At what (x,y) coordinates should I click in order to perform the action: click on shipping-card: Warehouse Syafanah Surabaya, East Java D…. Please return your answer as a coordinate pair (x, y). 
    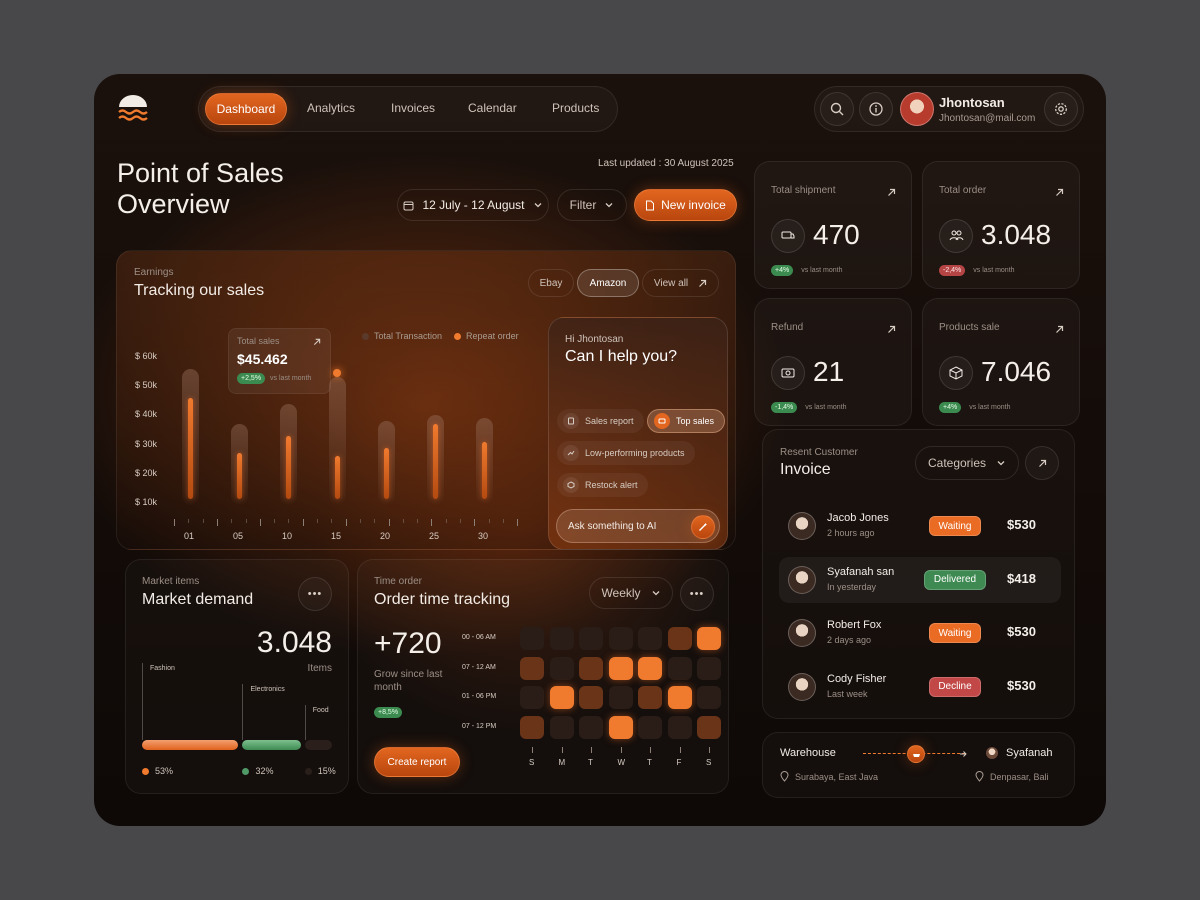
    Looking at the image, I should click on (918, 765).